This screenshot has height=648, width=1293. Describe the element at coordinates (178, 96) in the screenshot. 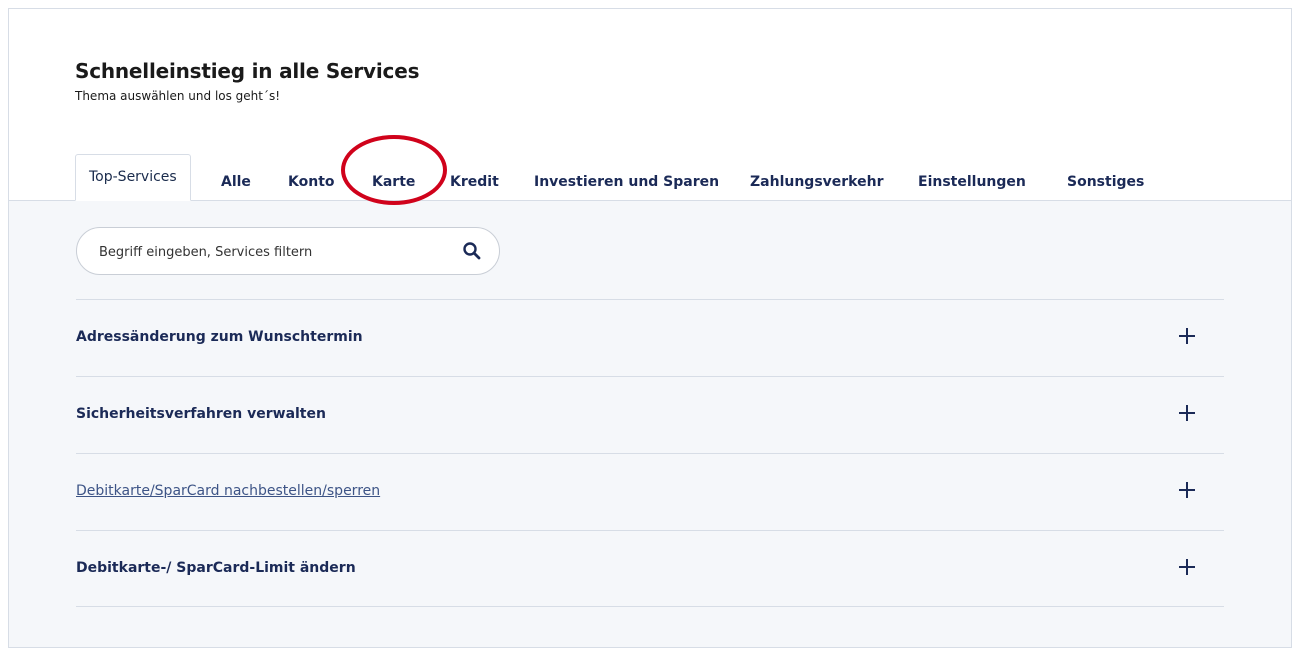

I see `page-subtitle: Thema auswählen und los geht´s!` at that location.